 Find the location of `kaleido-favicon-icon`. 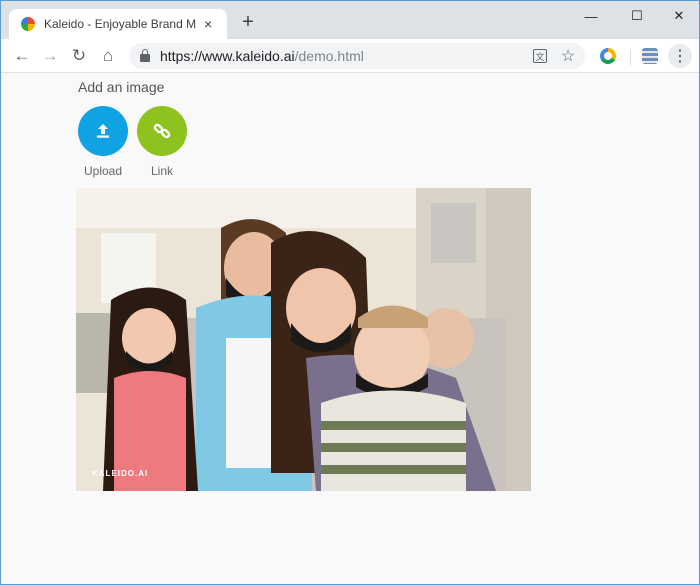

kaleido-favicon-icon is located at coordinates (28, 24).